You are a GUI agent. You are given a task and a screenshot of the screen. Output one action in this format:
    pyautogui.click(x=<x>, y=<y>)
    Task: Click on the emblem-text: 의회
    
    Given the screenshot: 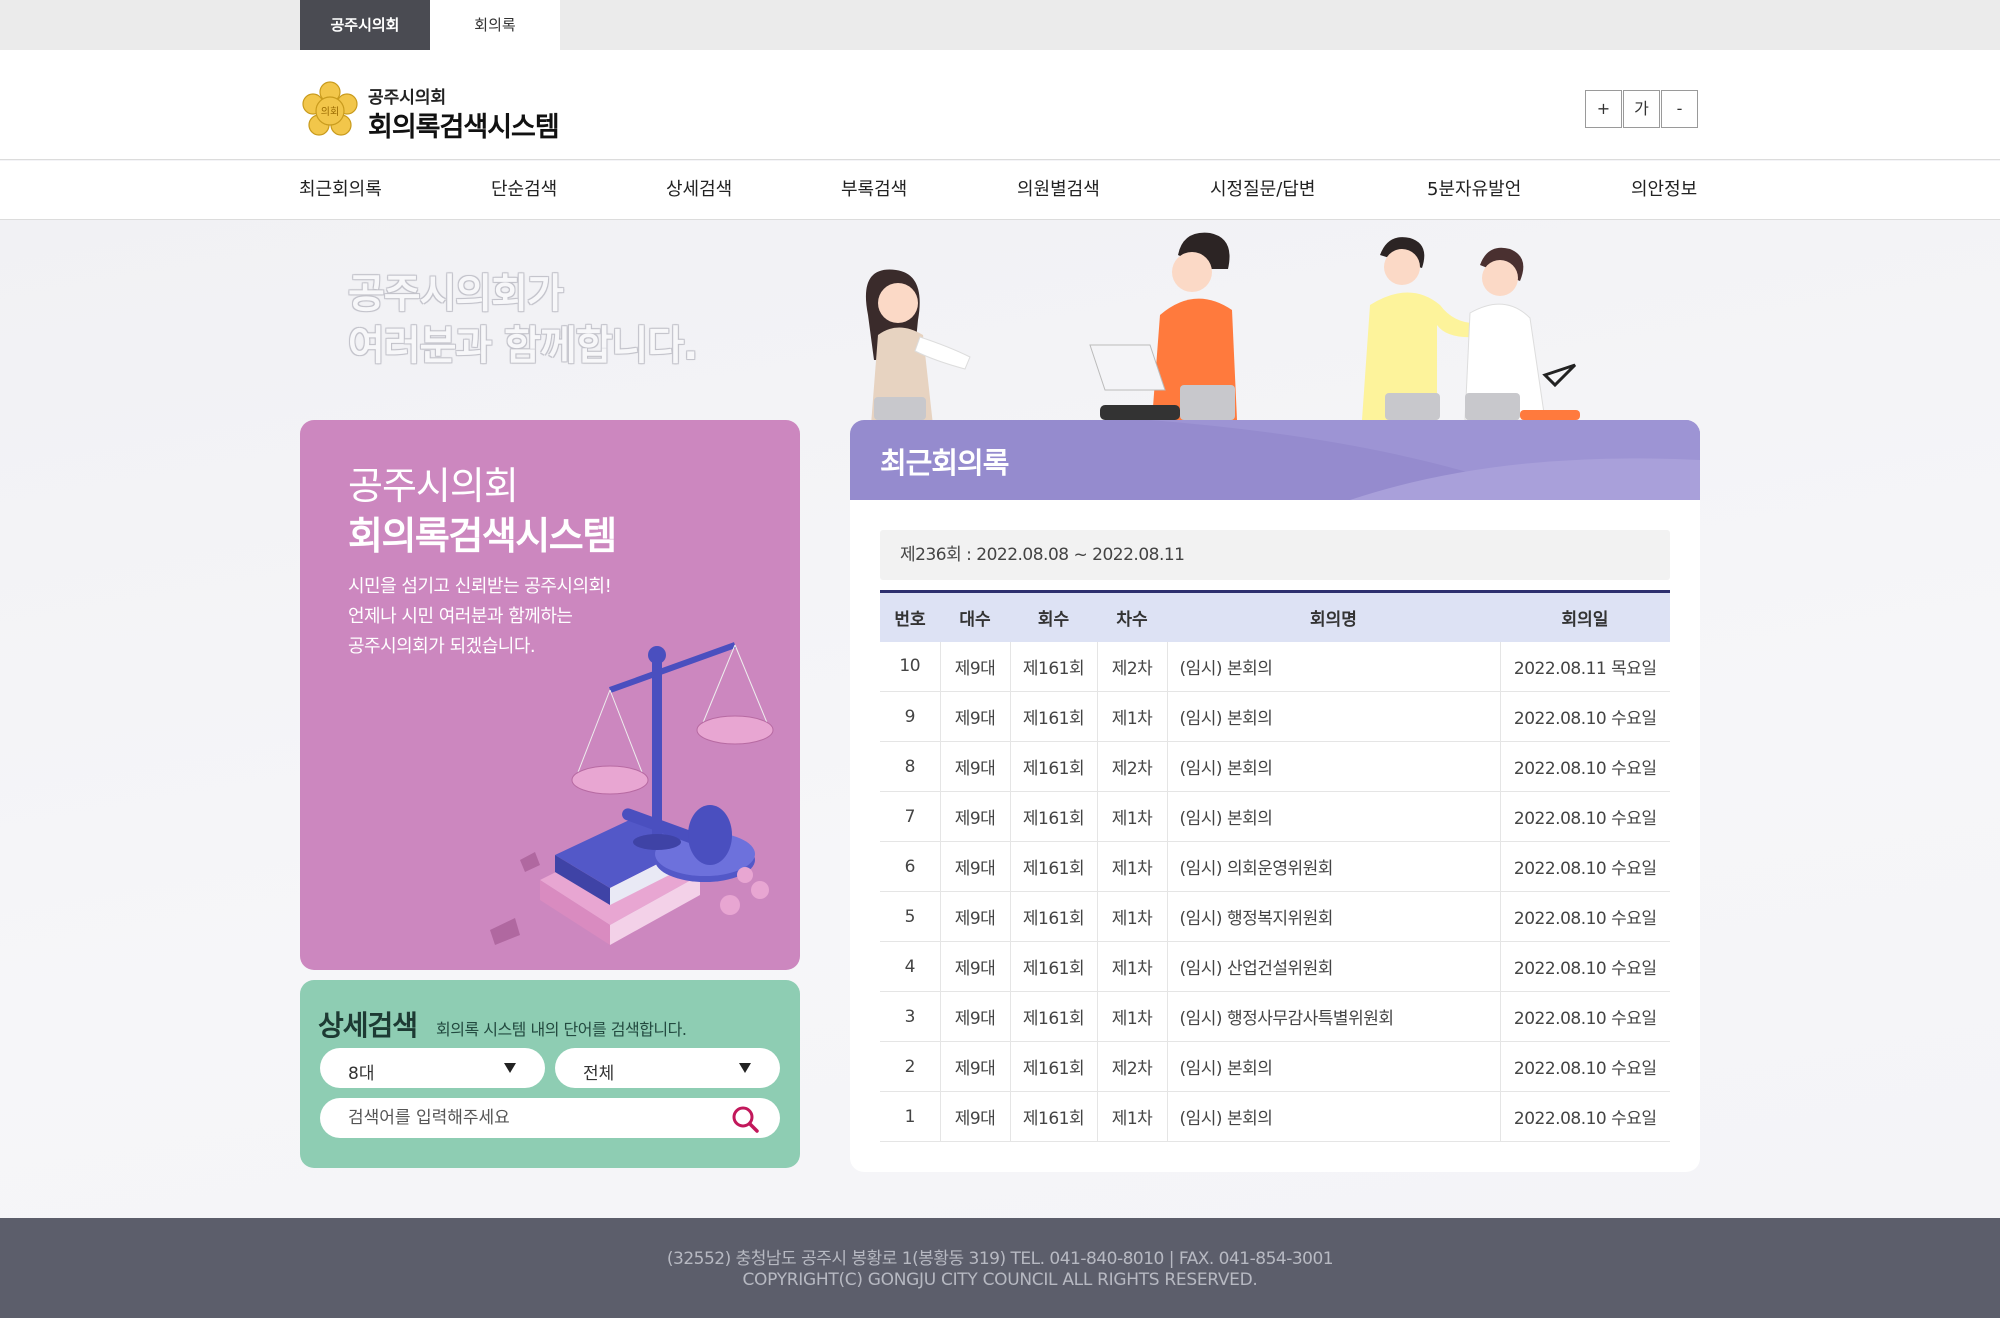 What is the action you would take?
    pyautogui.click(x=330, y=112)
    